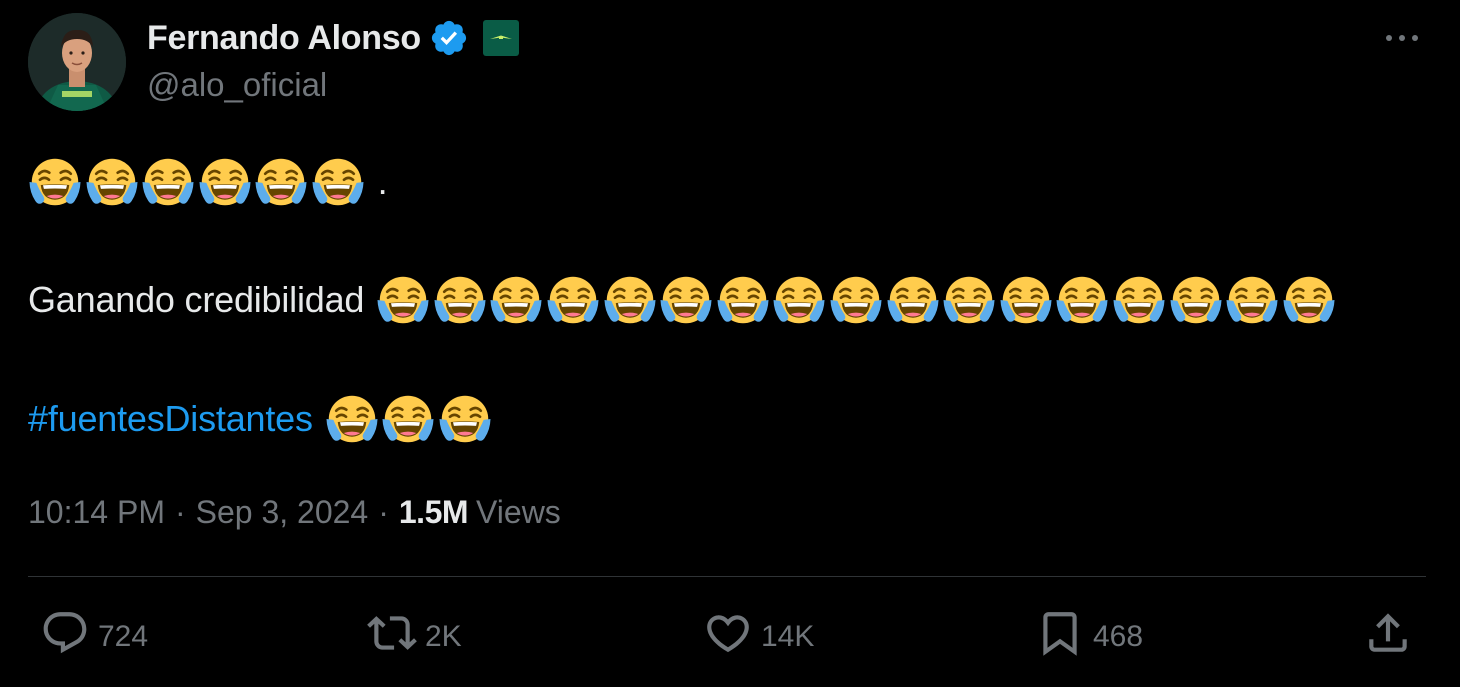 This screenshot has height=687, width=1460. Describe the element at coordinates (727, 576) in the screenshot. I see `divider` at that location.